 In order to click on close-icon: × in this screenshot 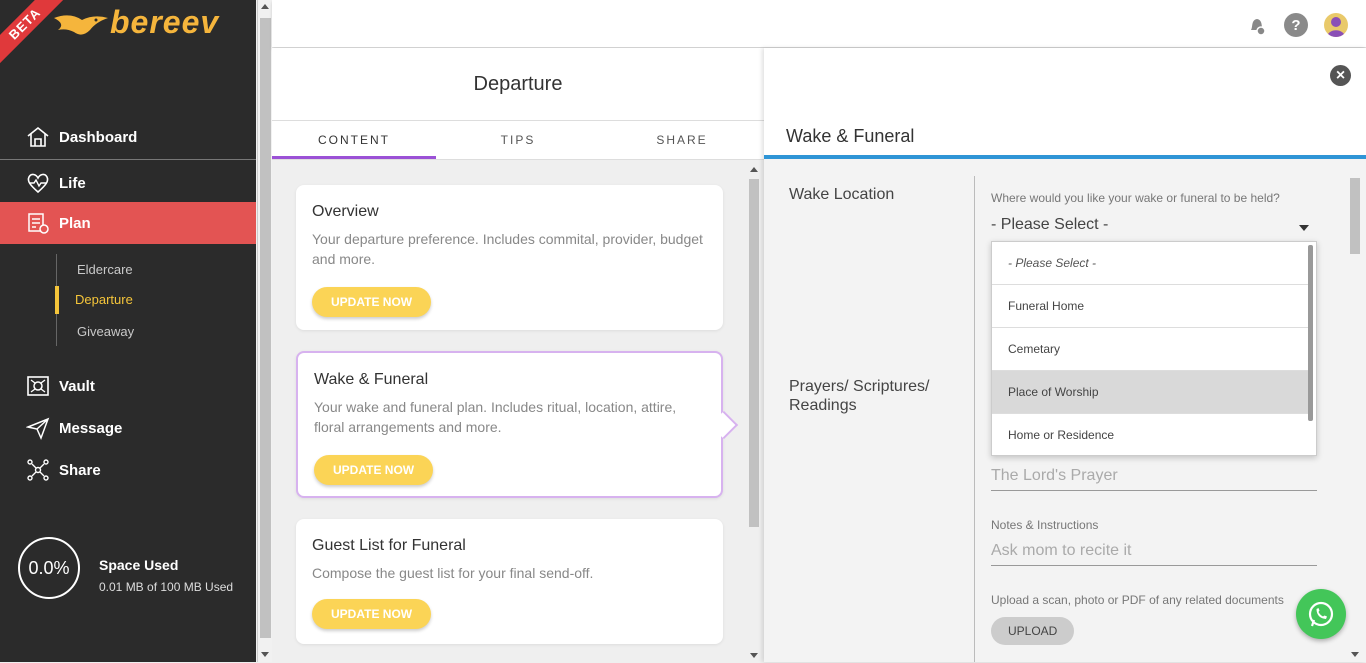, I will do `click(1340, 75)`.